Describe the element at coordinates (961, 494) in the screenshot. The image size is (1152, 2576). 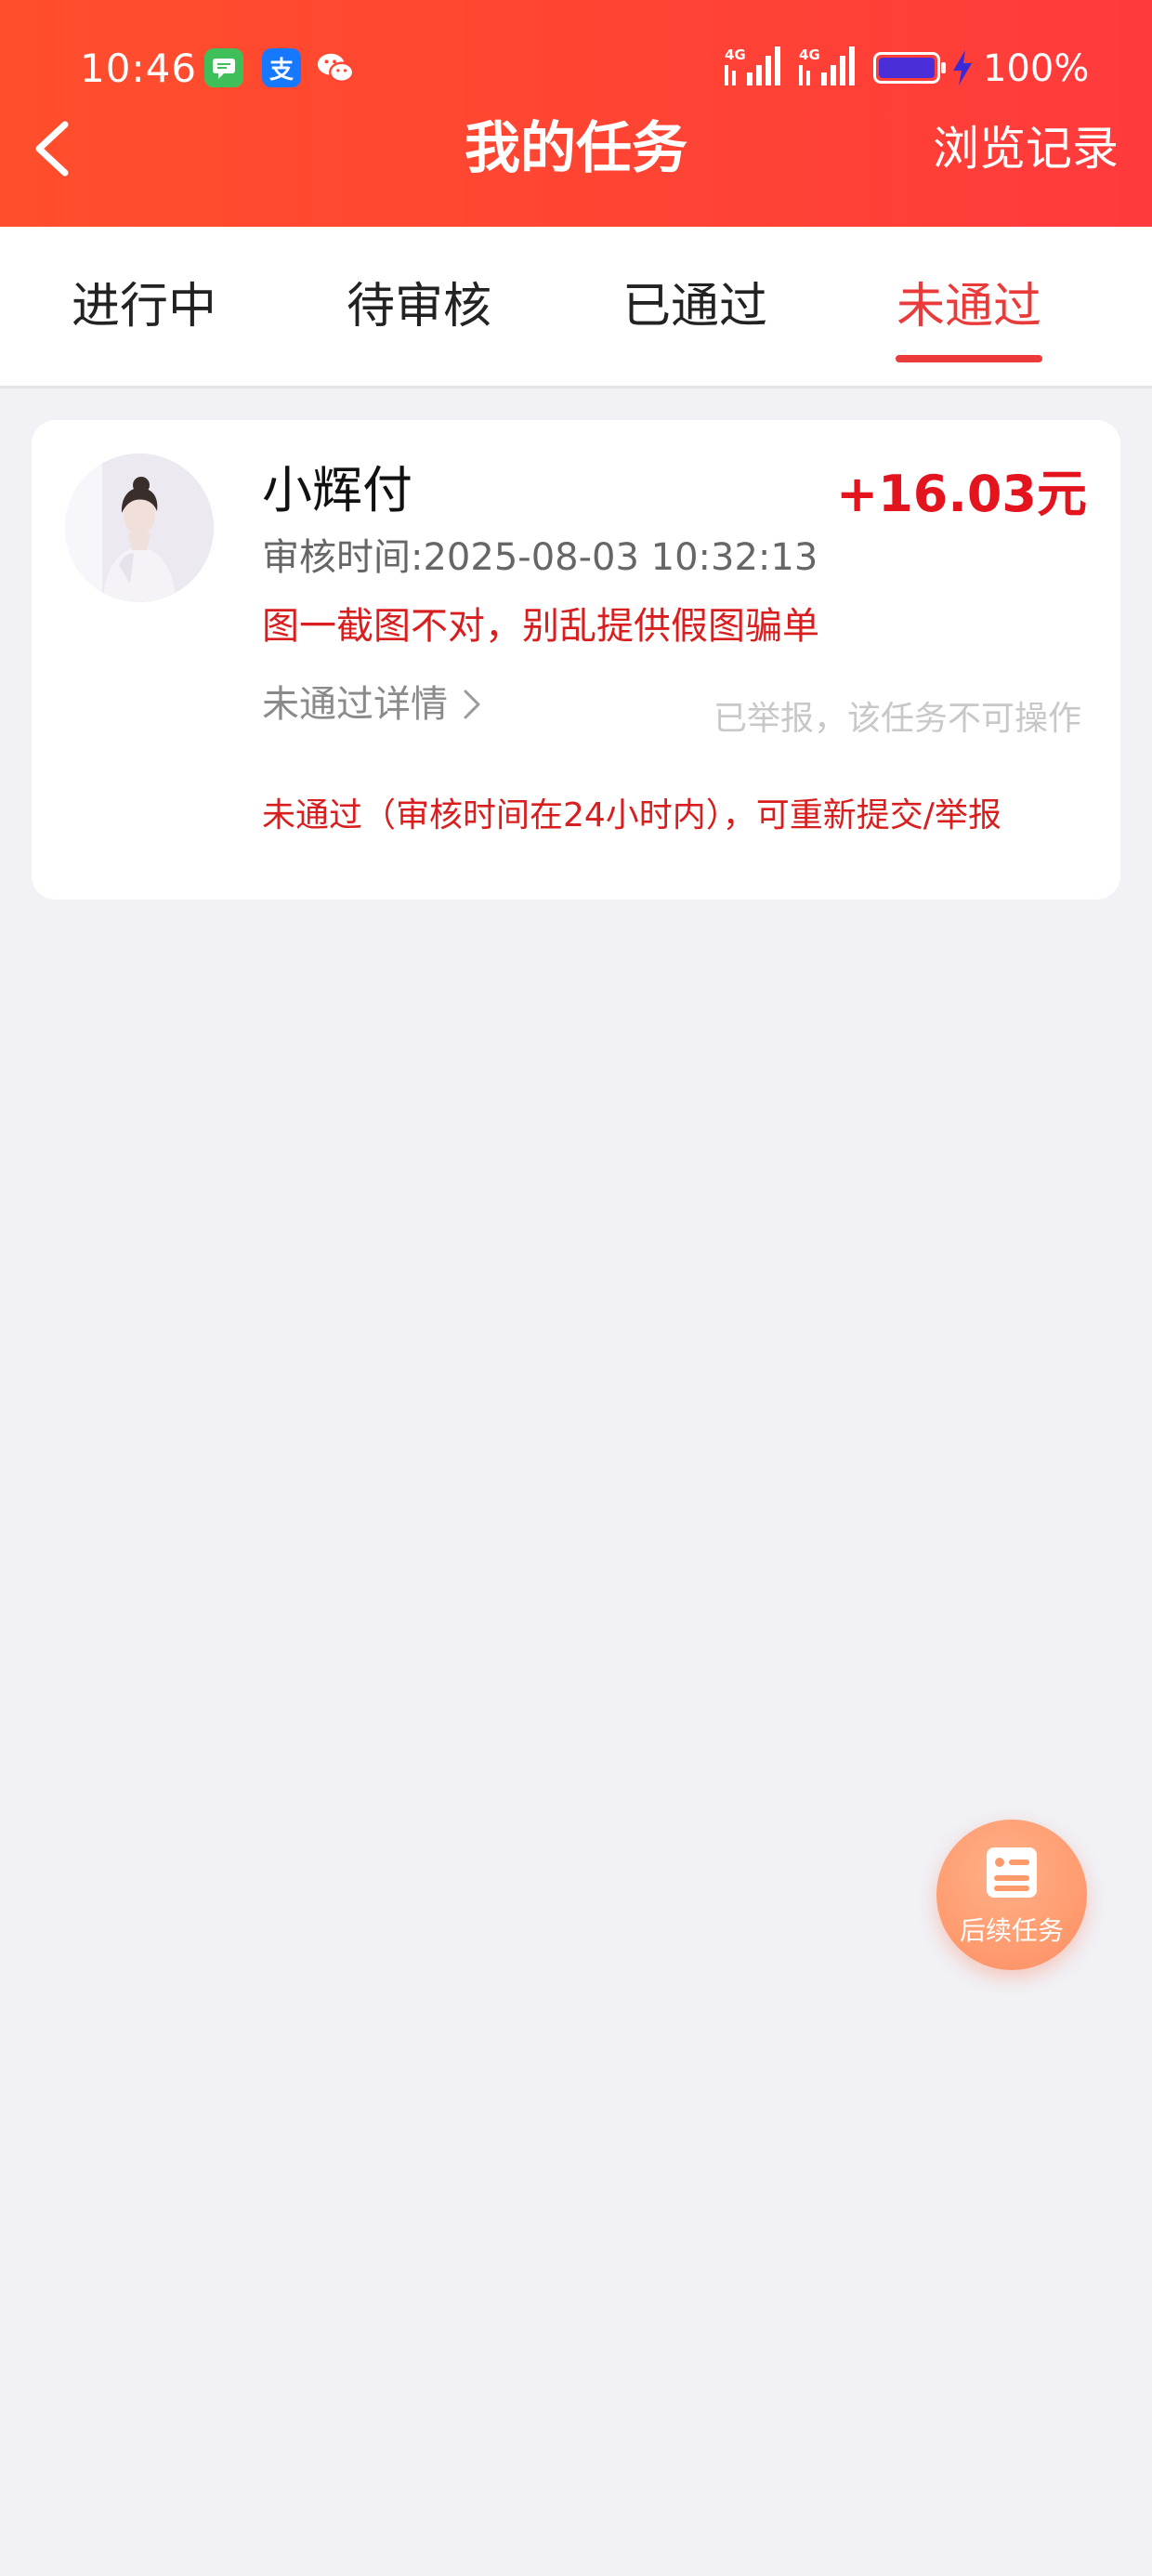
I see `task-reward: +16.03元` at that location.